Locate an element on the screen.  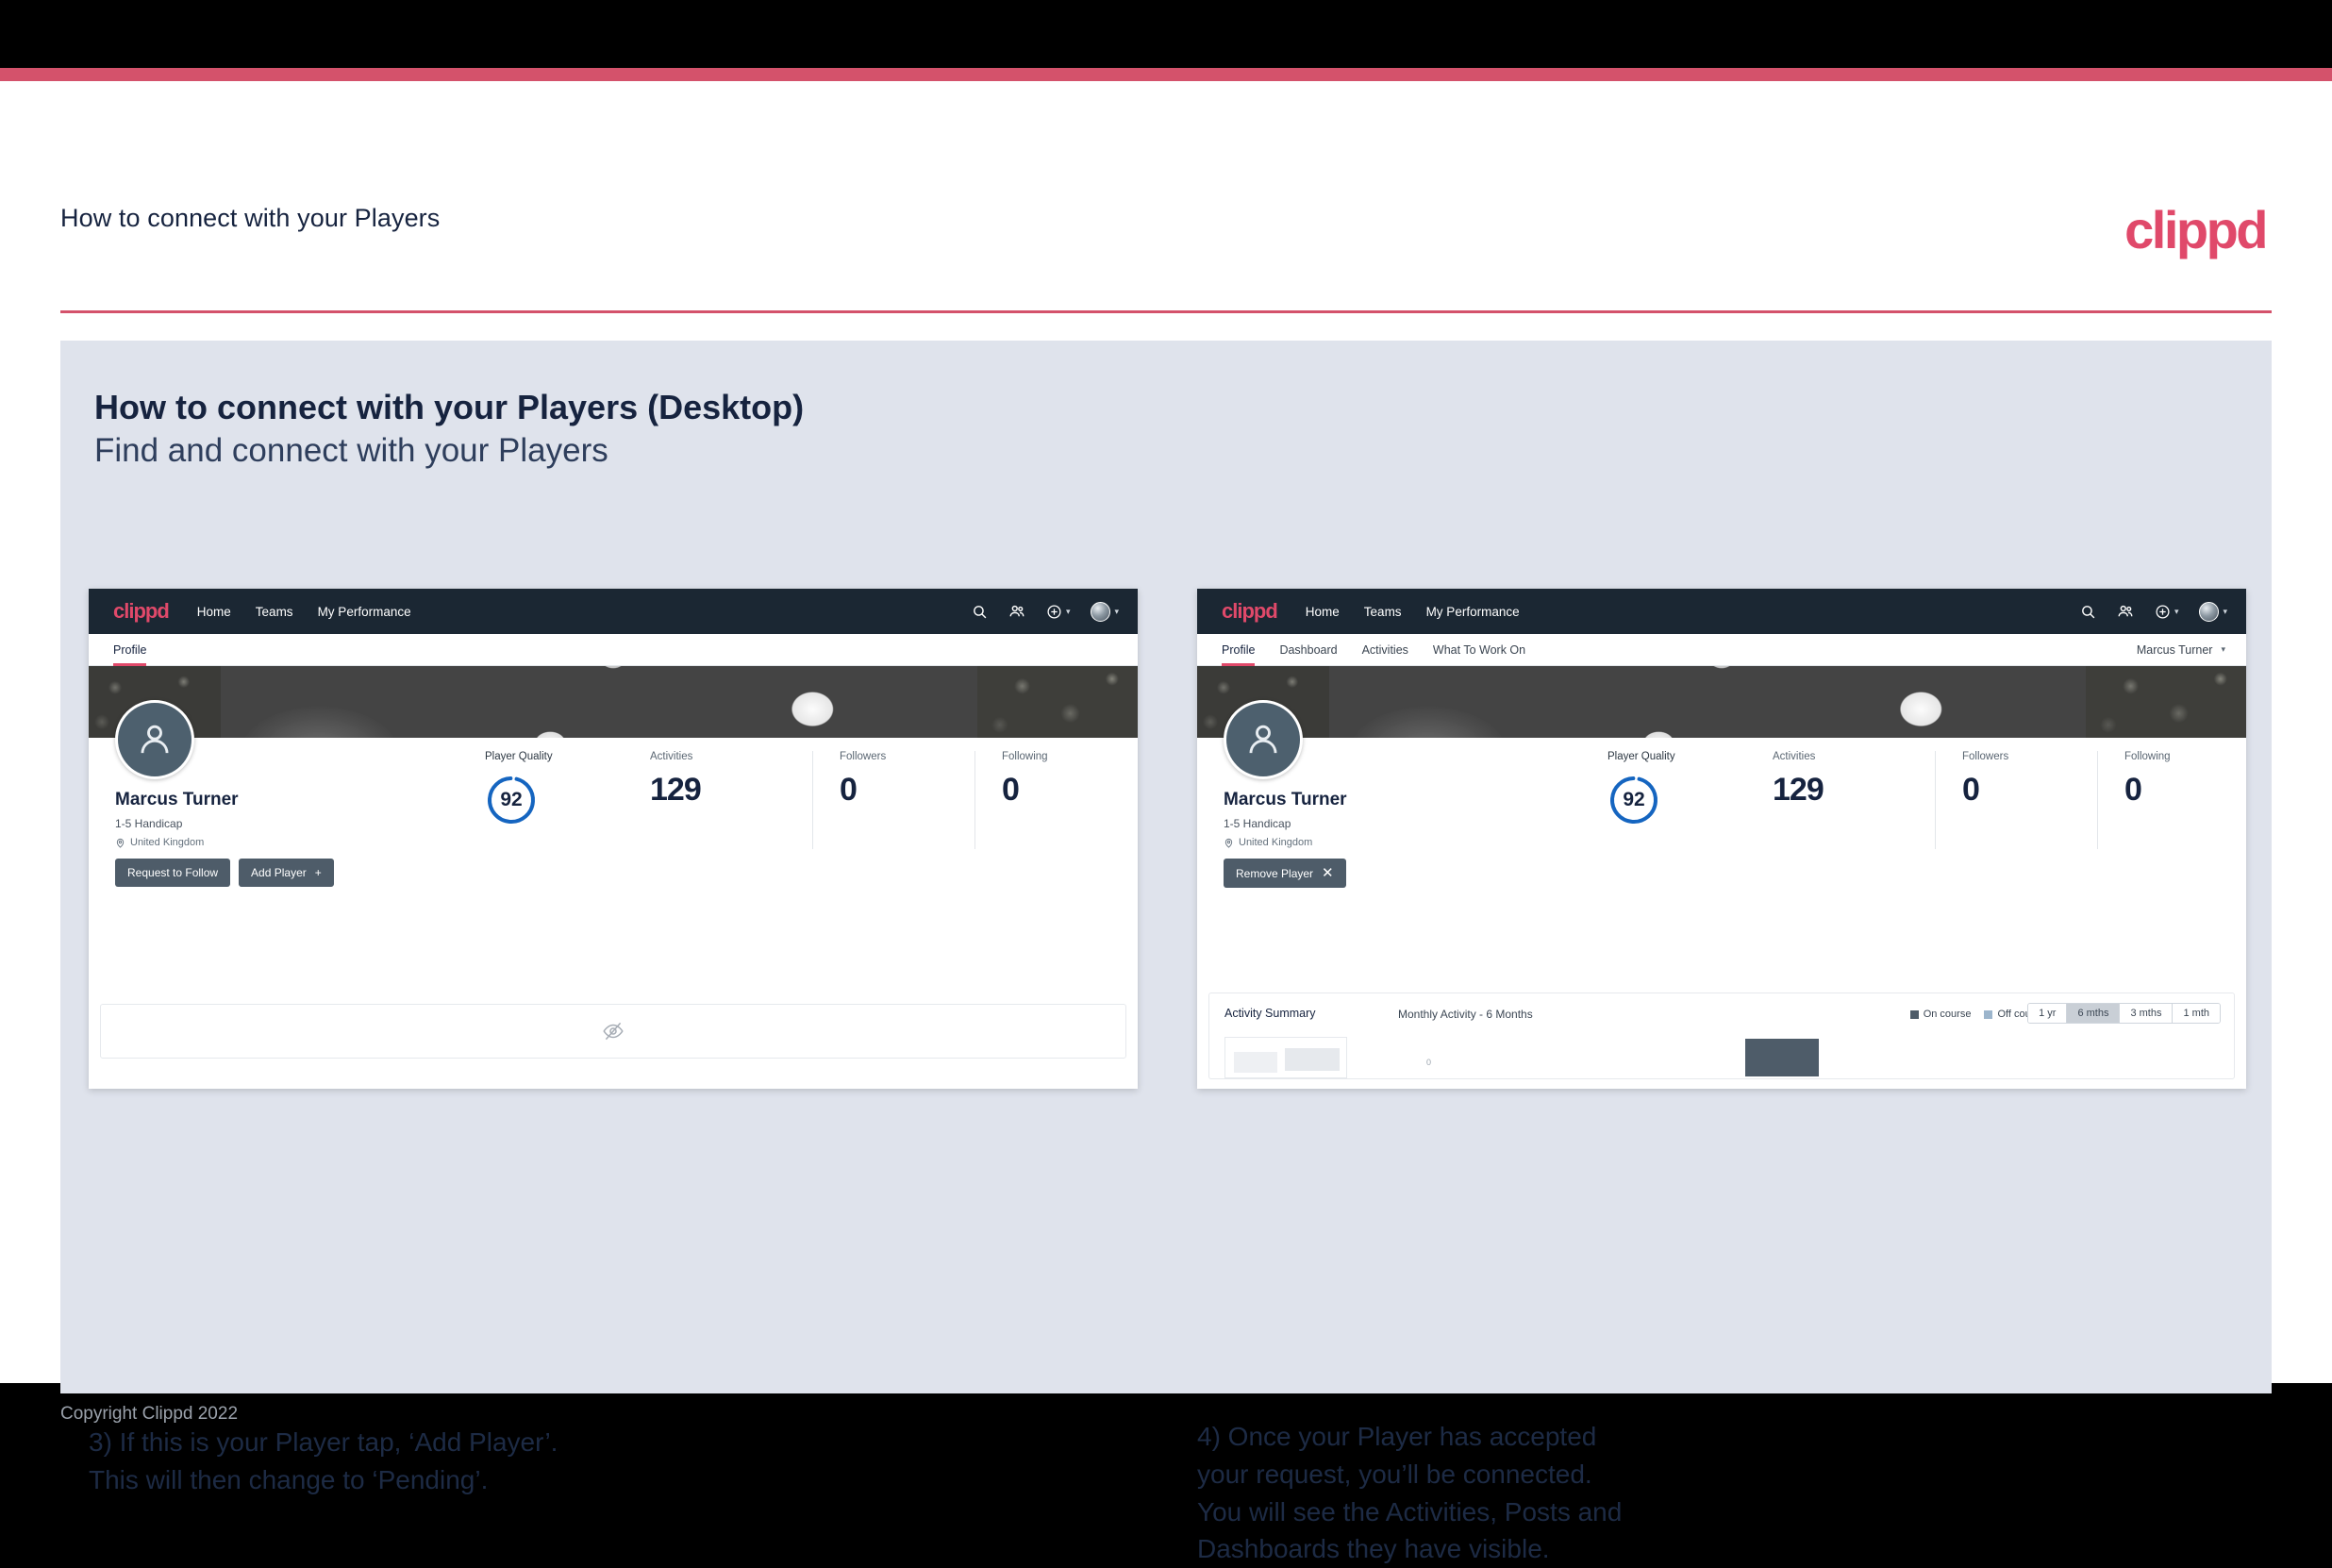
profile-stats-left: Activities 129 Followers 0 Following 0 is located at coordinates (893, 800).